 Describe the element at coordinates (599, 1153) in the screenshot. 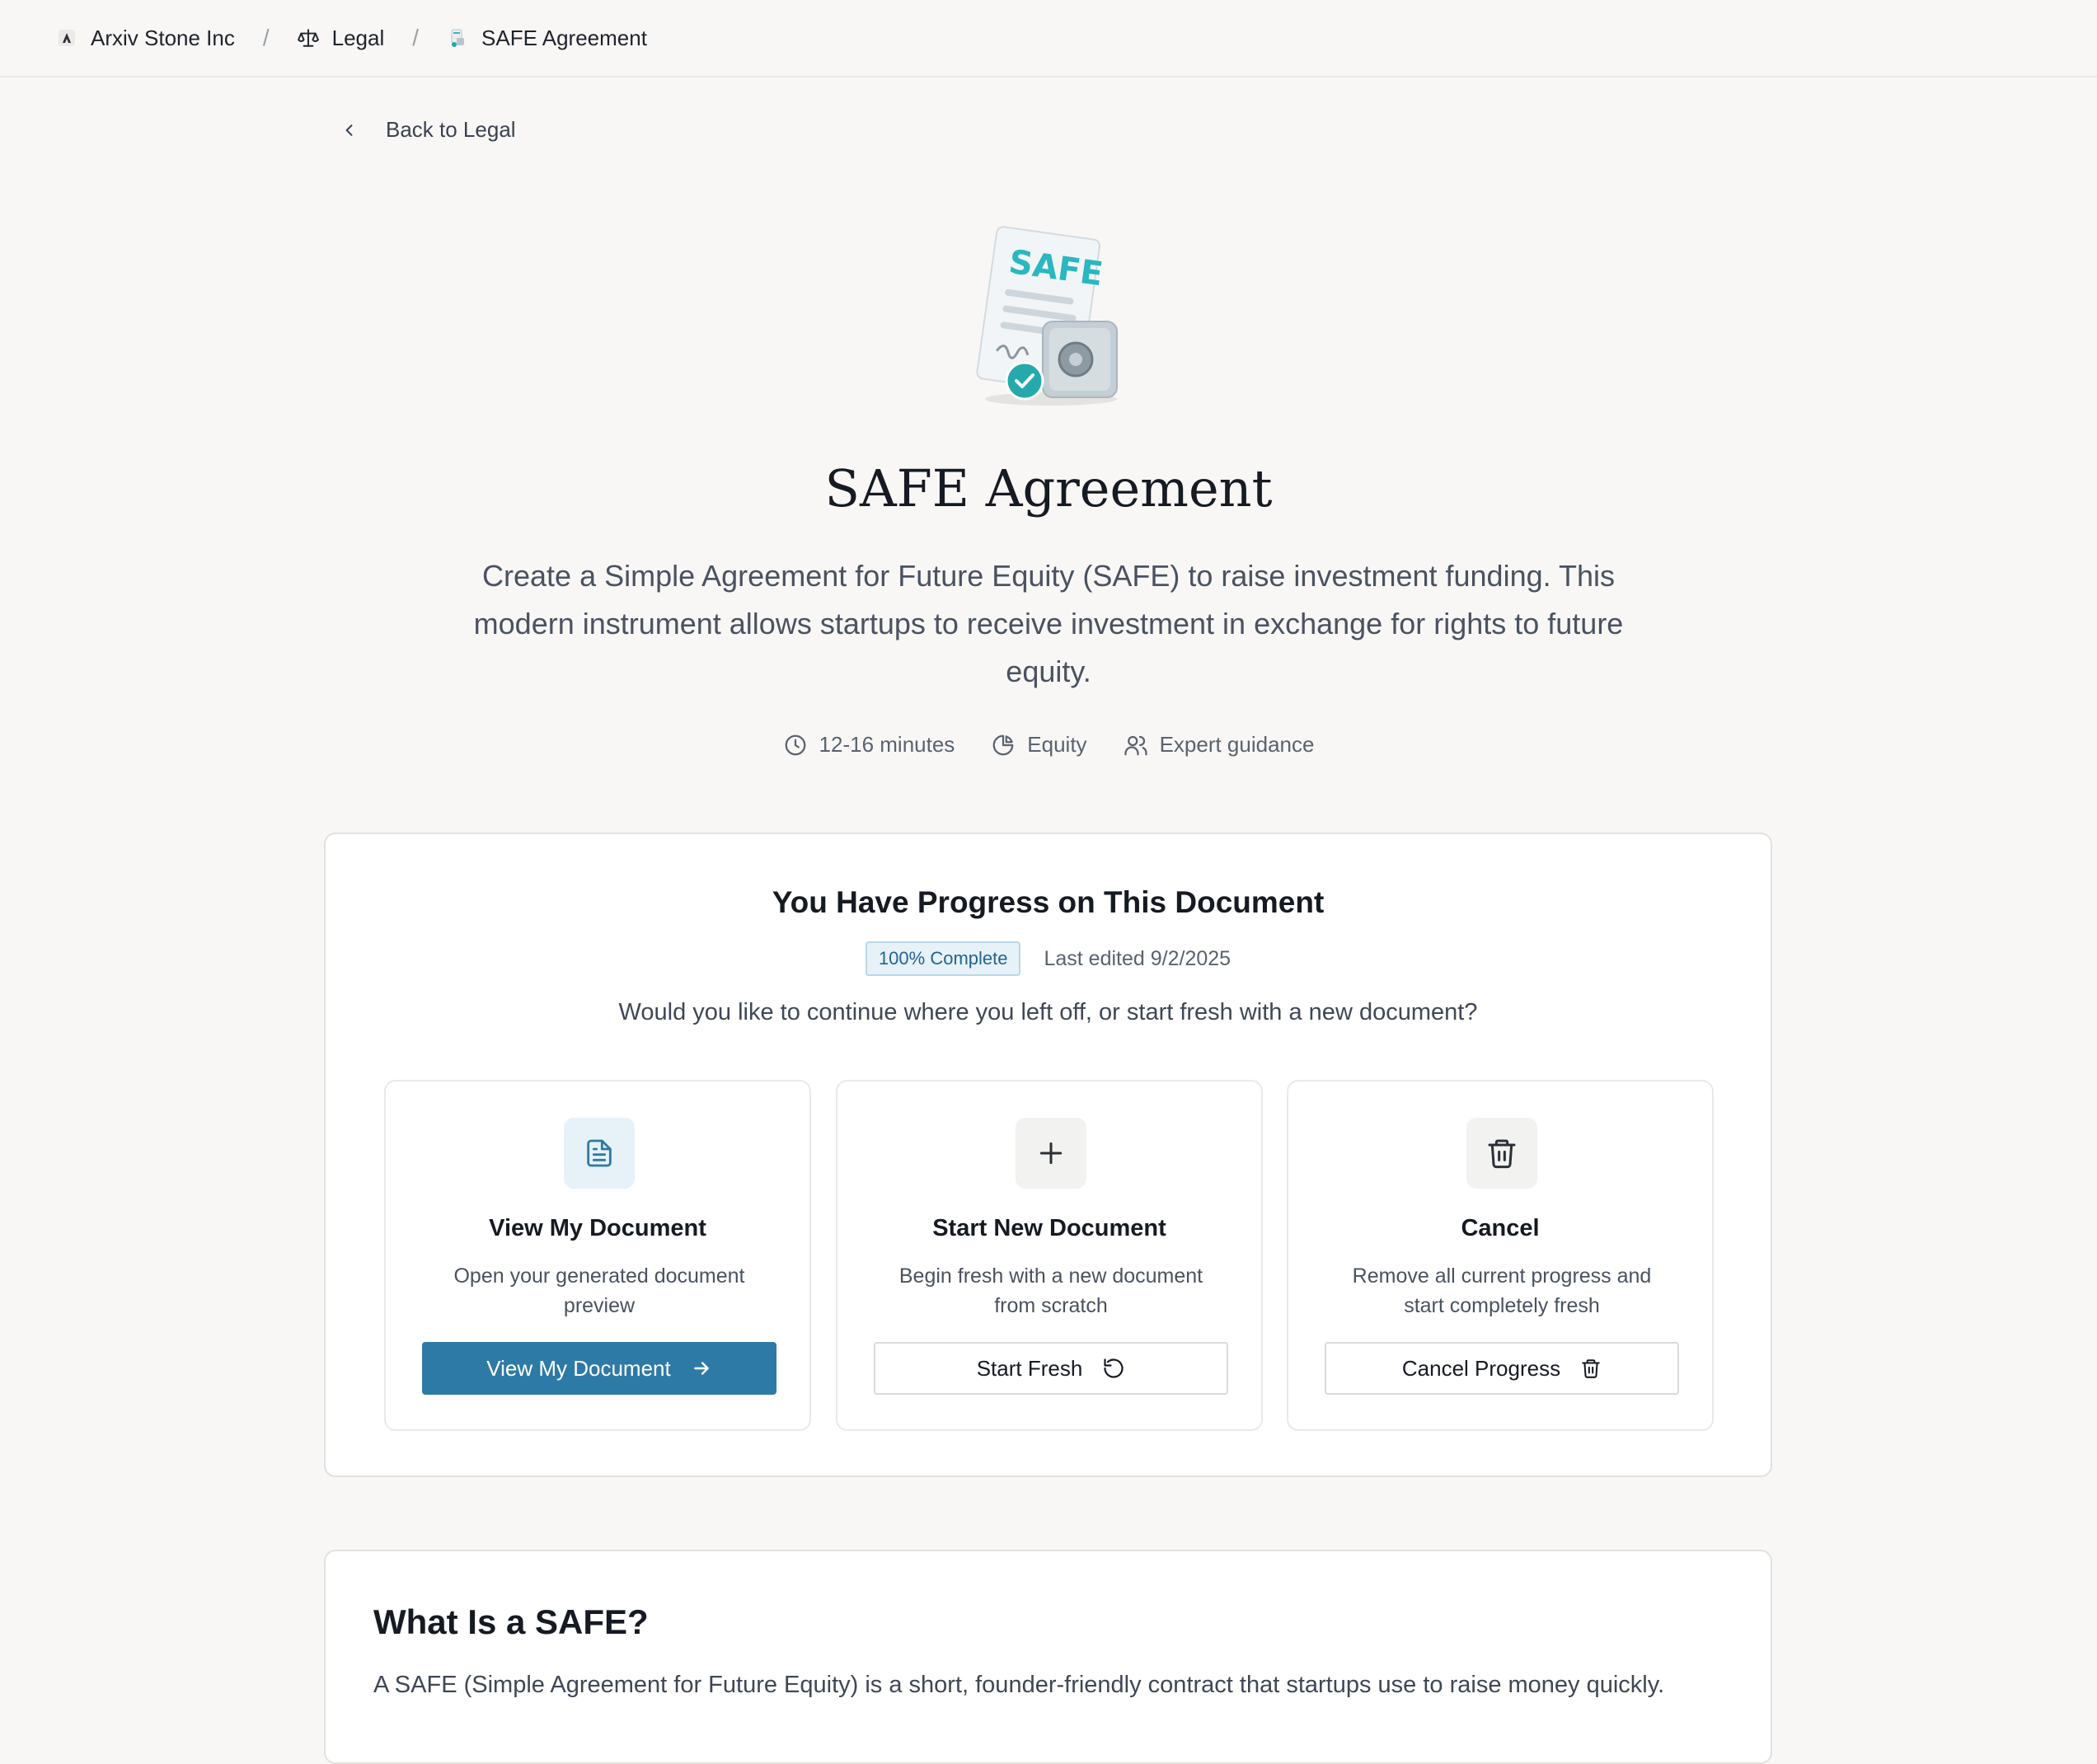

I see `document-icon` at that location.